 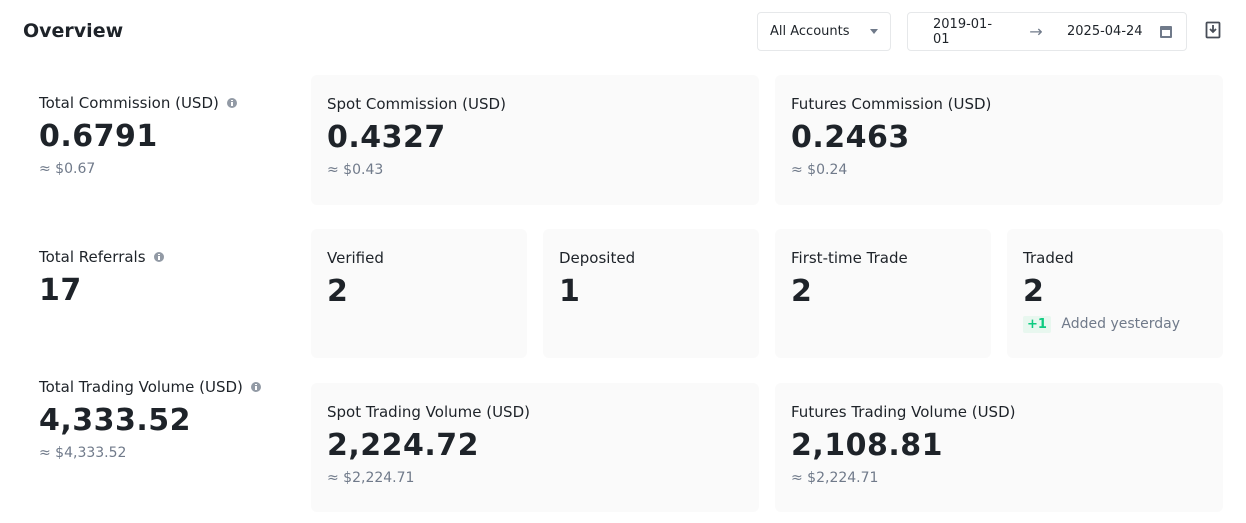 What do you see at coordinates (1166, 31) in the screenshot?
I see `calendar-icon` at bounding box center [1166, 31].